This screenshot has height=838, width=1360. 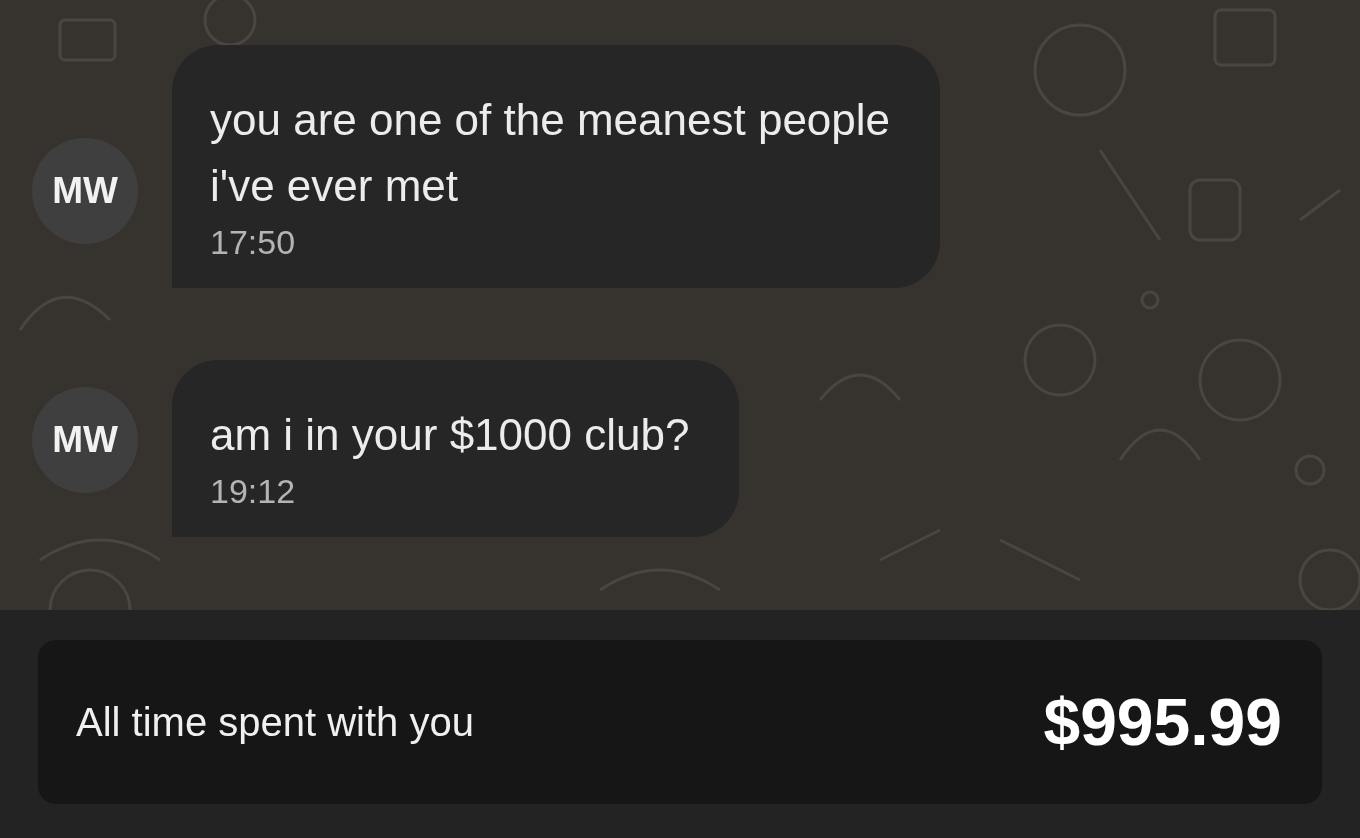 What do you see at coordinates (253, 491) in the screenshot?
I see `message-time: 19:12` at bounding box center [253, 491].